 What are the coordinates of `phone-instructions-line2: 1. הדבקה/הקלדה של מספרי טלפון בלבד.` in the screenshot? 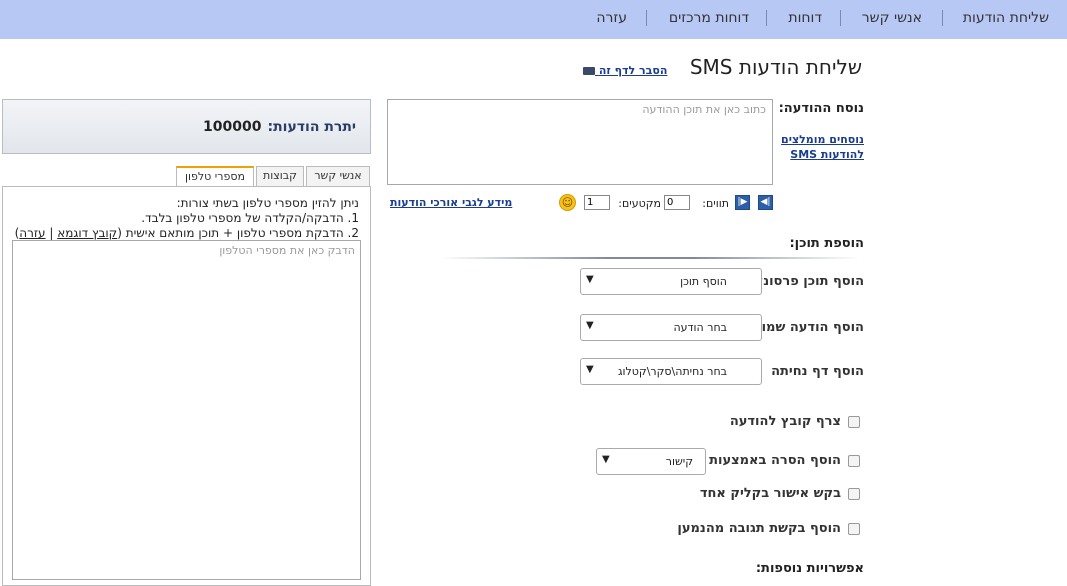 It's located at (250, 218).